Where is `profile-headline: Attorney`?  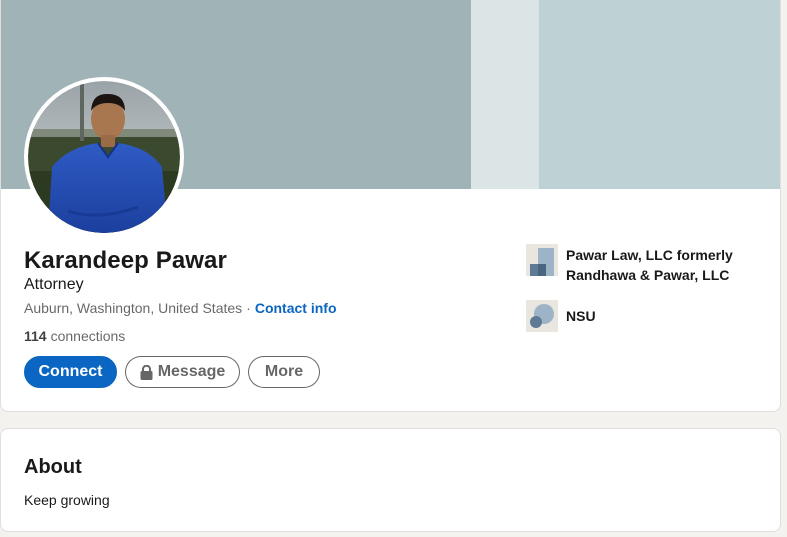
profile-headline: Attorney is located at coordinates (54, 284).